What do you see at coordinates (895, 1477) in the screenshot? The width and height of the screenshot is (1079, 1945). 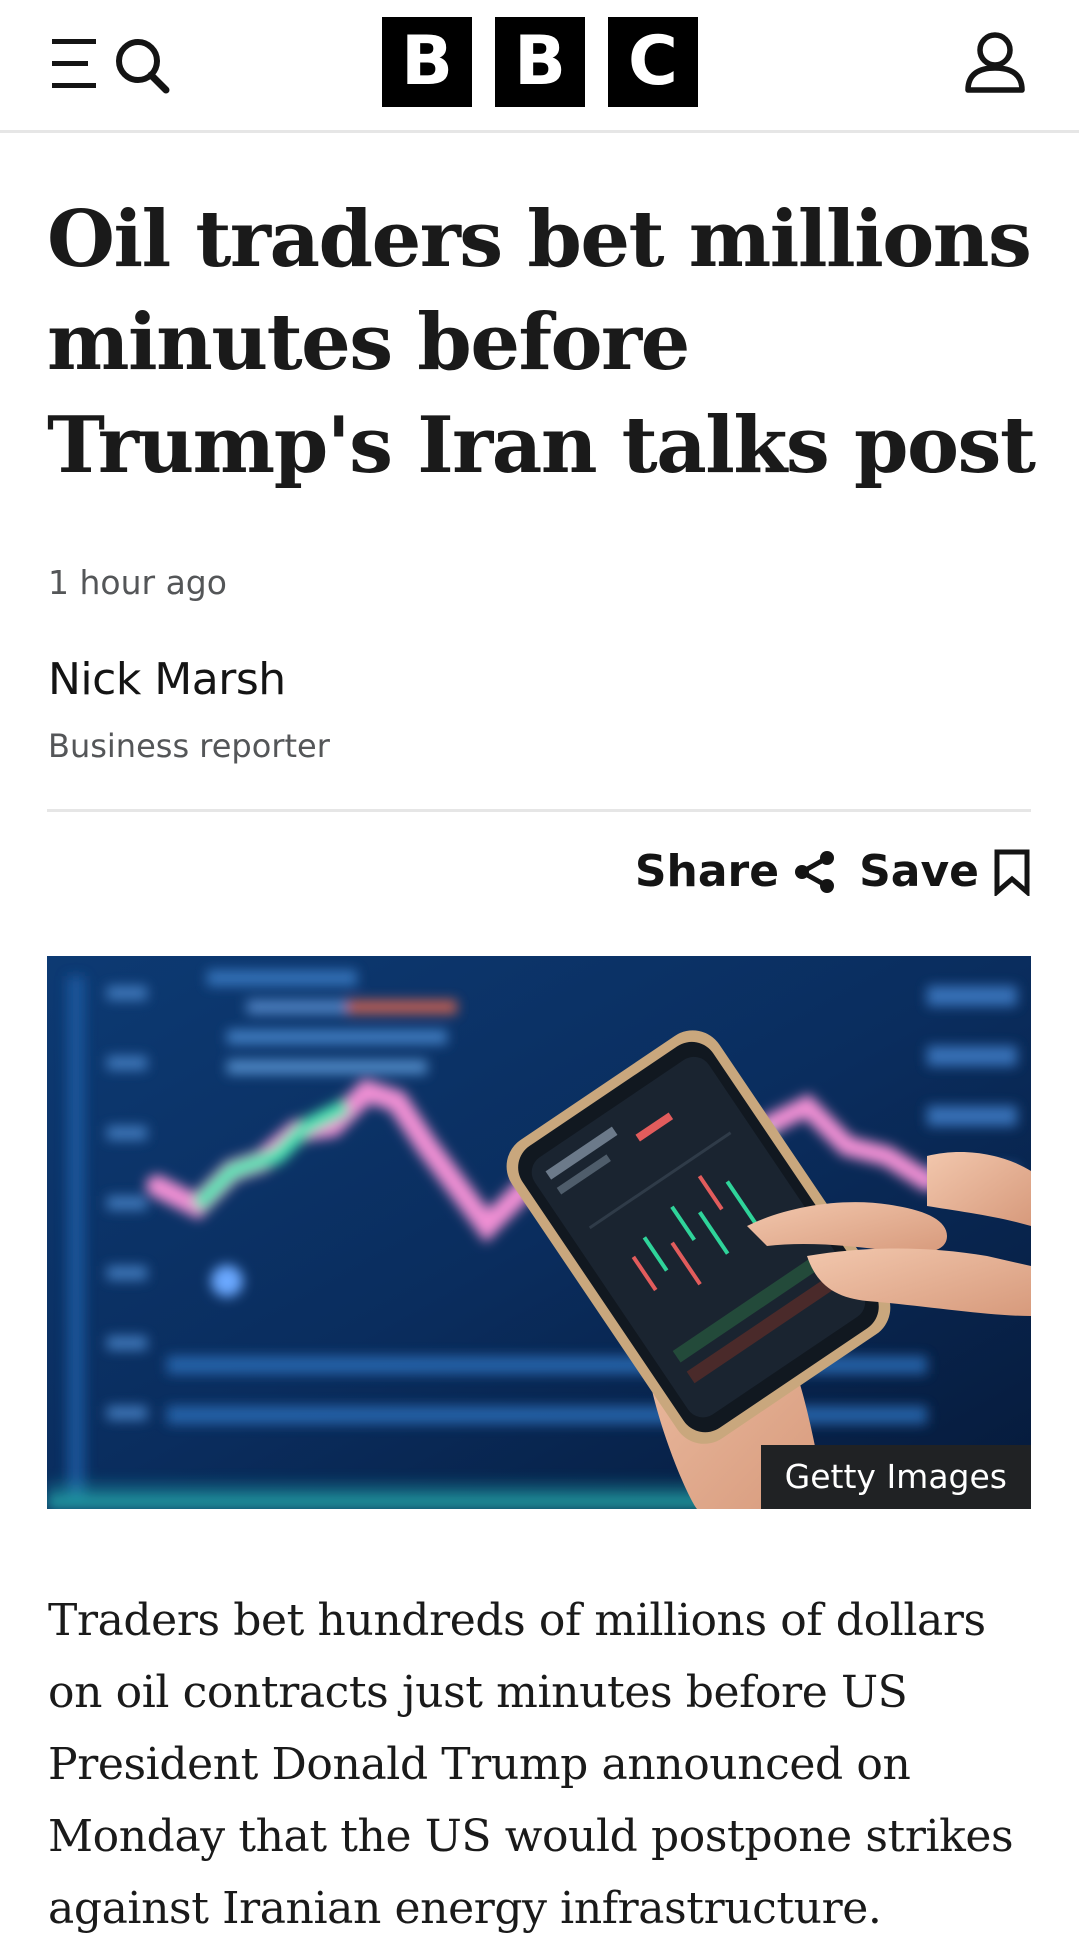 I see `image-credit: Getty Images` at bounding box center [895, 1477].